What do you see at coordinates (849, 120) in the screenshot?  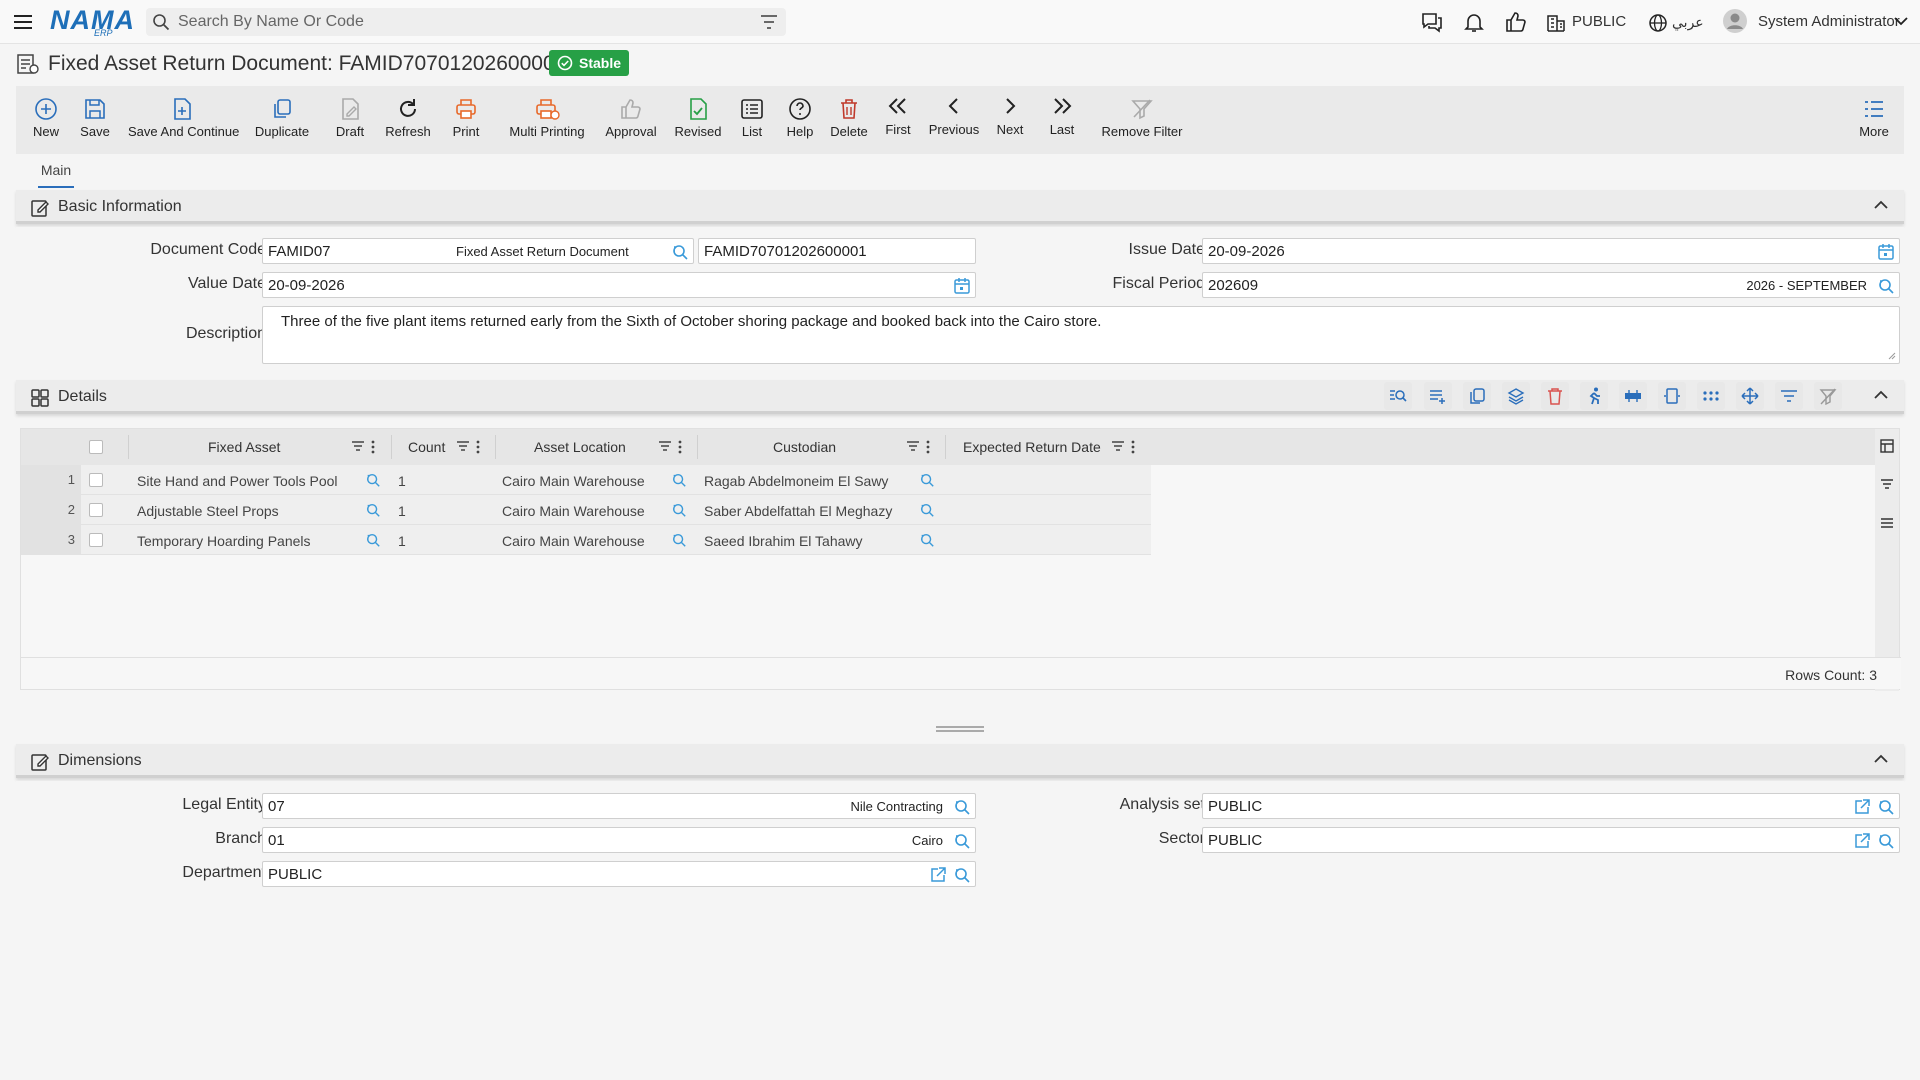 I see `delete-button: Delete` at bounding box center [849, 120].